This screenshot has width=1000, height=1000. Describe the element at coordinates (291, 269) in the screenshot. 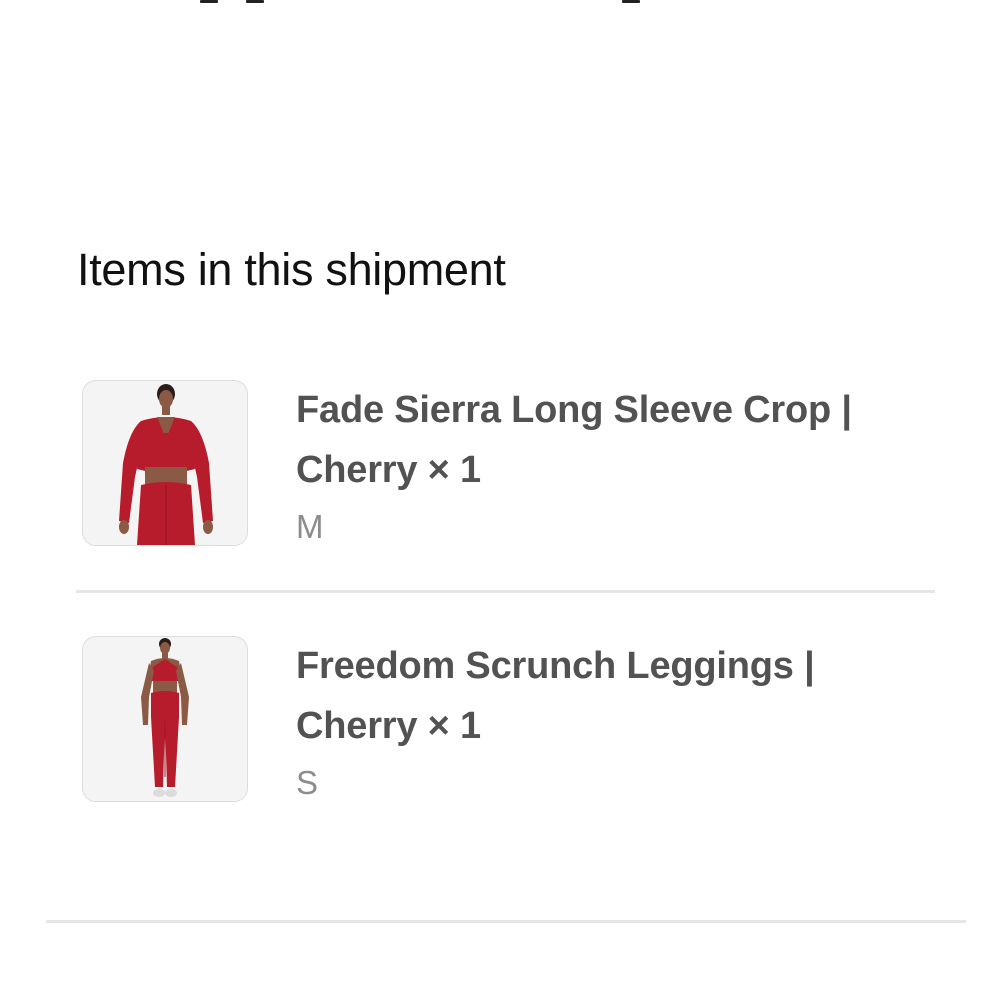

I see `section-title: Items in this shipment` at that location.